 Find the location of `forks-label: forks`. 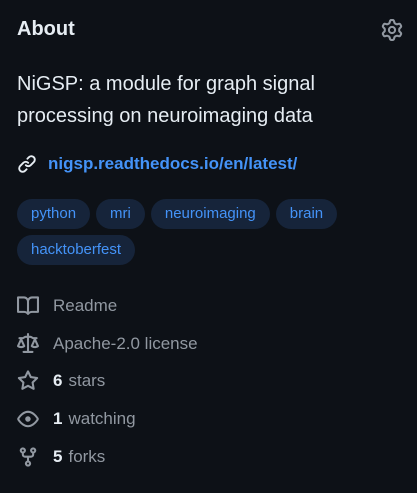

forks-label: forks is located at coordinates (87, 456).